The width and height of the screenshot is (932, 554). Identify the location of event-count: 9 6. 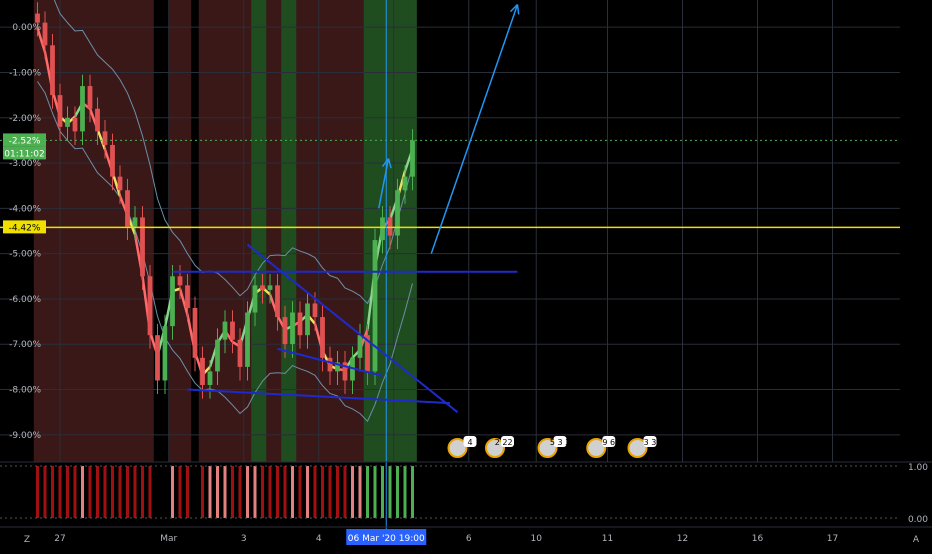
(608, 442).